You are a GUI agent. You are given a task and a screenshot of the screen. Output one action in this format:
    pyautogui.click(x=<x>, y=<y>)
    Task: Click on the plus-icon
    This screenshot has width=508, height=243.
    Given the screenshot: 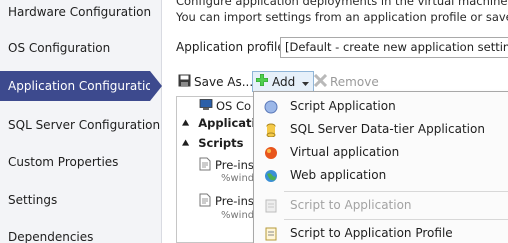 What is the action you would take?
    pyautogui.click(x=262, y=83)
    